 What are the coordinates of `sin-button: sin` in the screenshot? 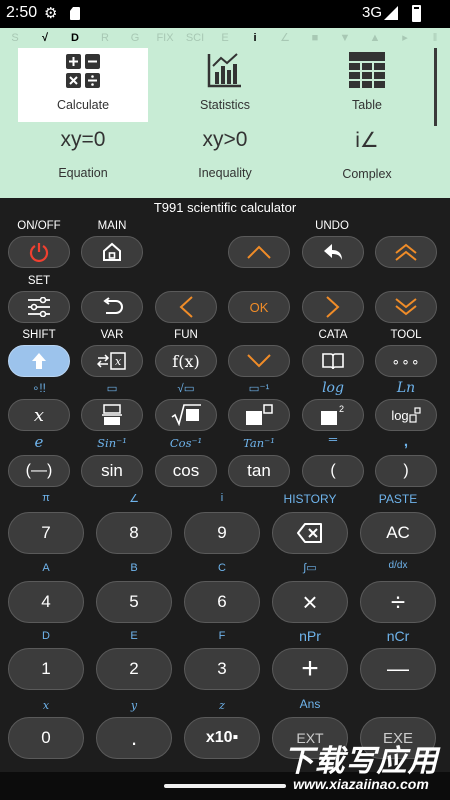 It's located at (112, 471).